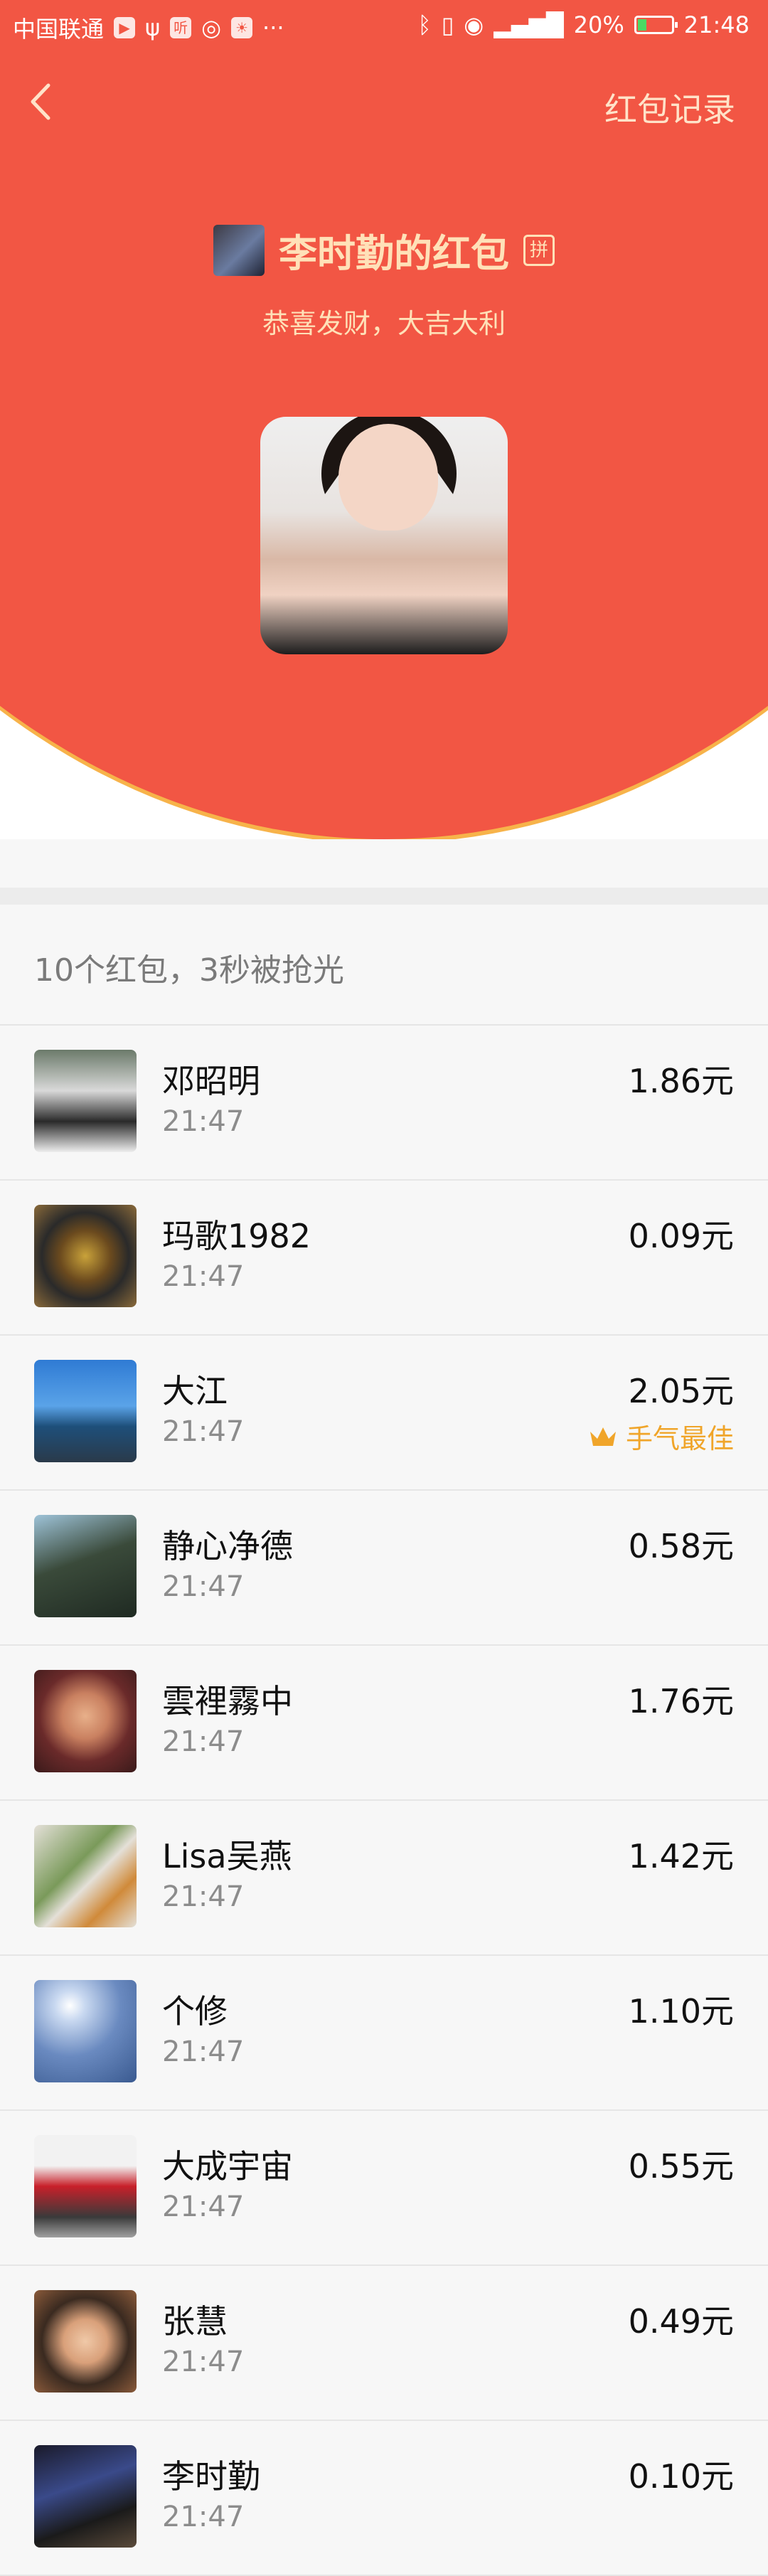  Describe the element at coordinates (681, 2321) in the screenshot. I see `grab-amount: 0.49元` at that location.